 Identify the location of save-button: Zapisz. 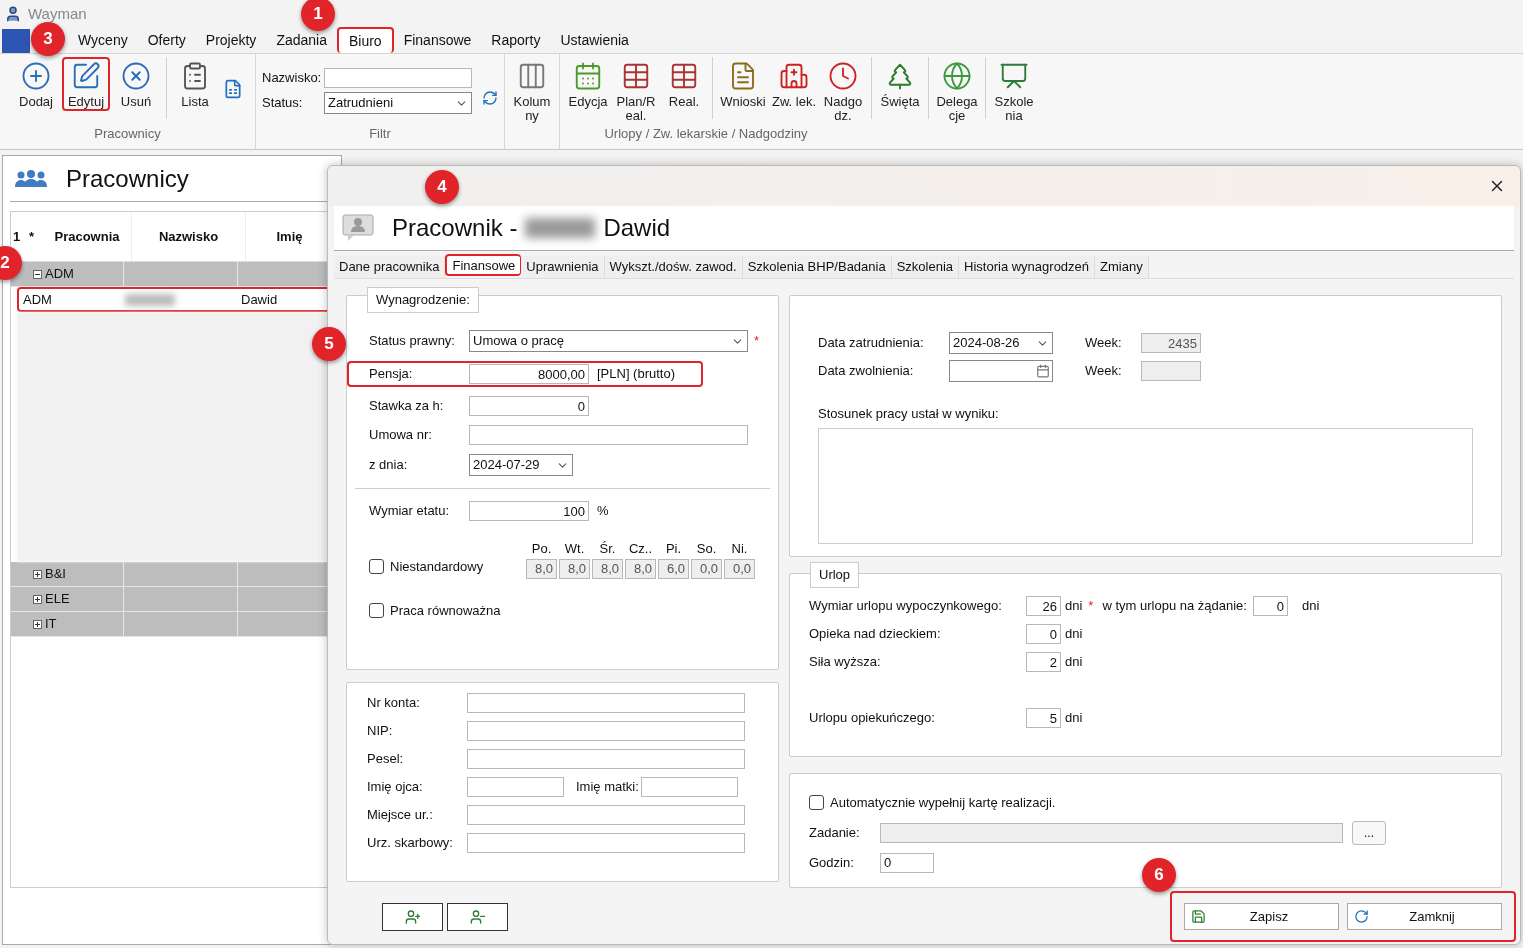
(1261, 916).